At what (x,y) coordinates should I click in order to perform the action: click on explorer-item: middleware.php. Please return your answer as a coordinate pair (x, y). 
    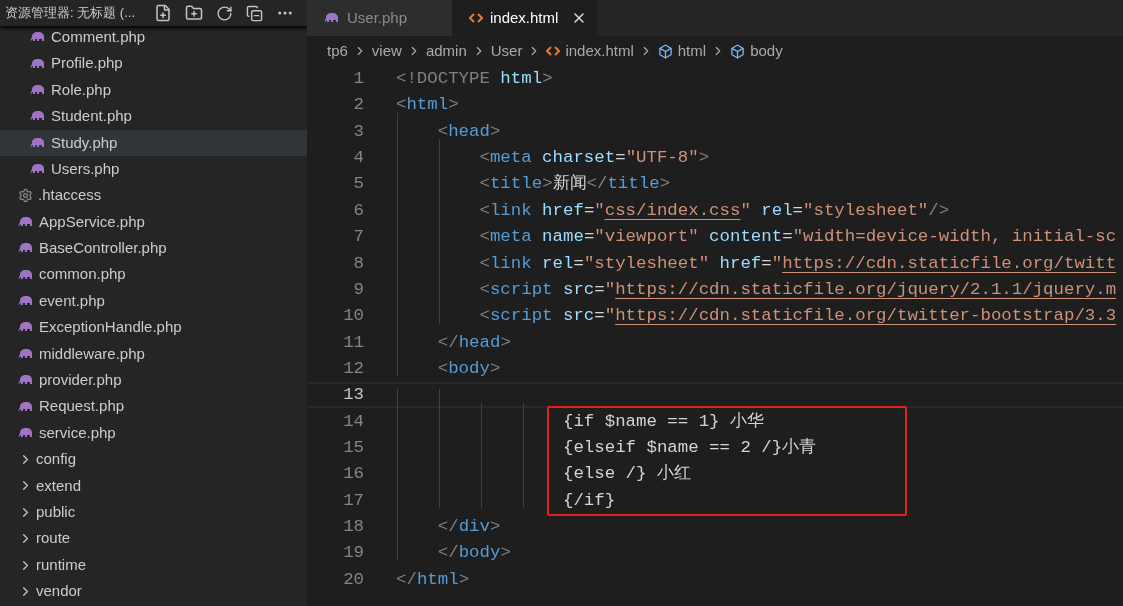
    Looking at the image, I should click on (153, 354).